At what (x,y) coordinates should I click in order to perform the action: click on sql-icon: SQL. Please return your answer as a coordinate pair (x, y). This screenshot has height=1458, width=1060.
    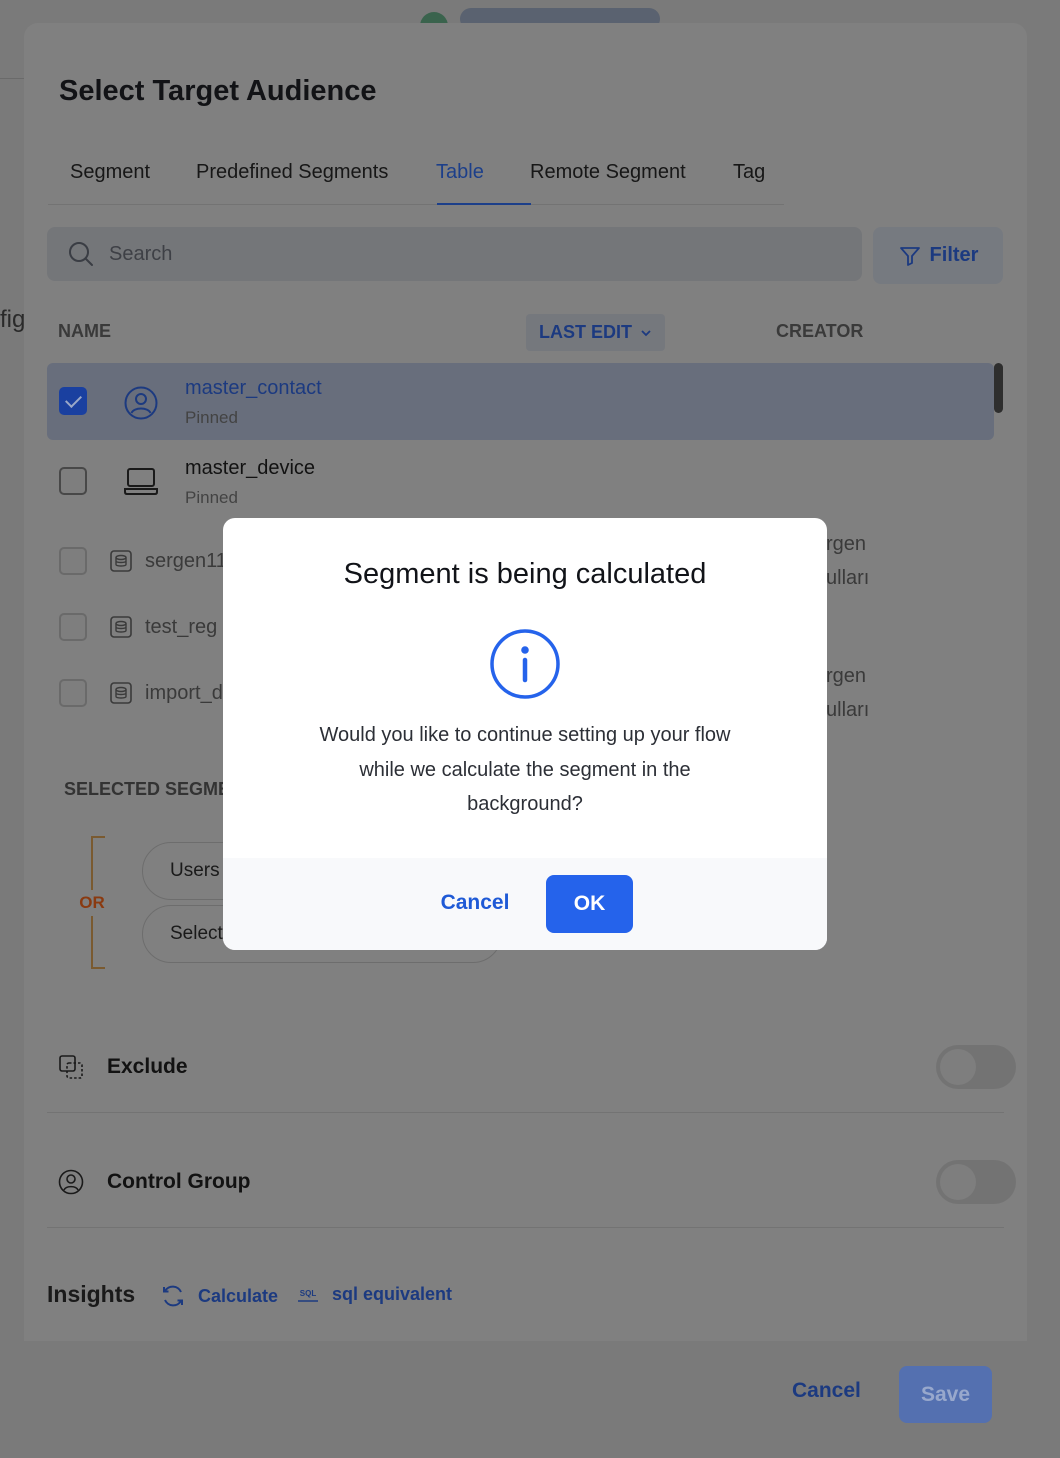
    Looking at the image, I should click on (308, 1295).